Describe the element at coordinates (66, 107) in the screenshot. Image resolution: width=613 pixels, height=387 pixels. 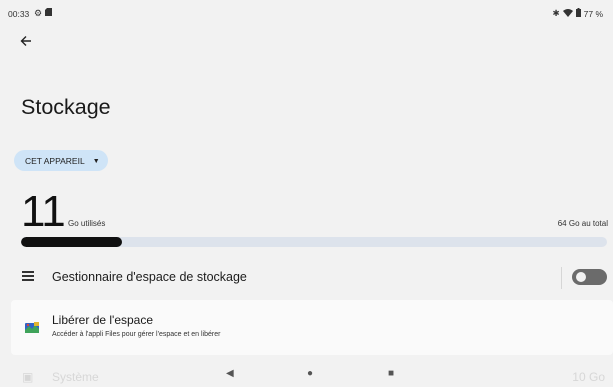
I see `page-title: Stockage` at that location.